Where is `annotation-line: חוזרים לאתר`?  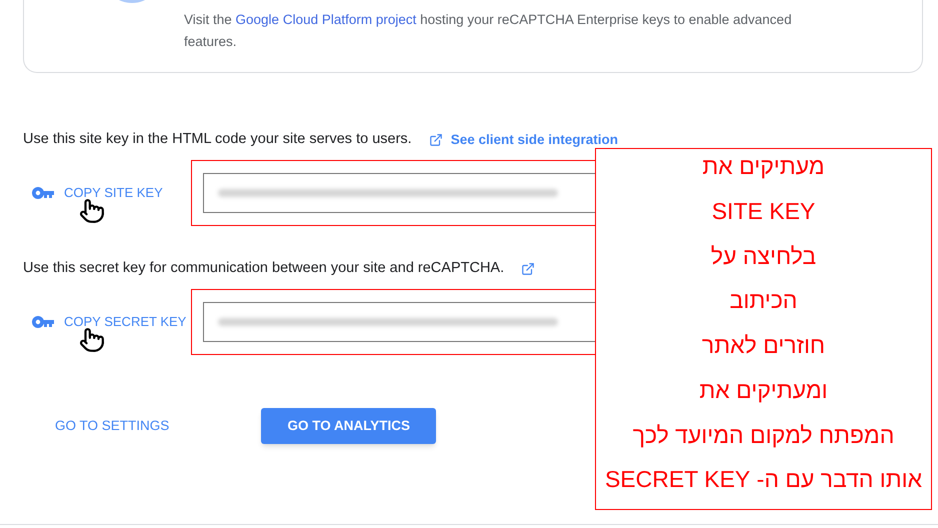
annotation-line: חוזרים לאתר is located at coordinates (764, 345).